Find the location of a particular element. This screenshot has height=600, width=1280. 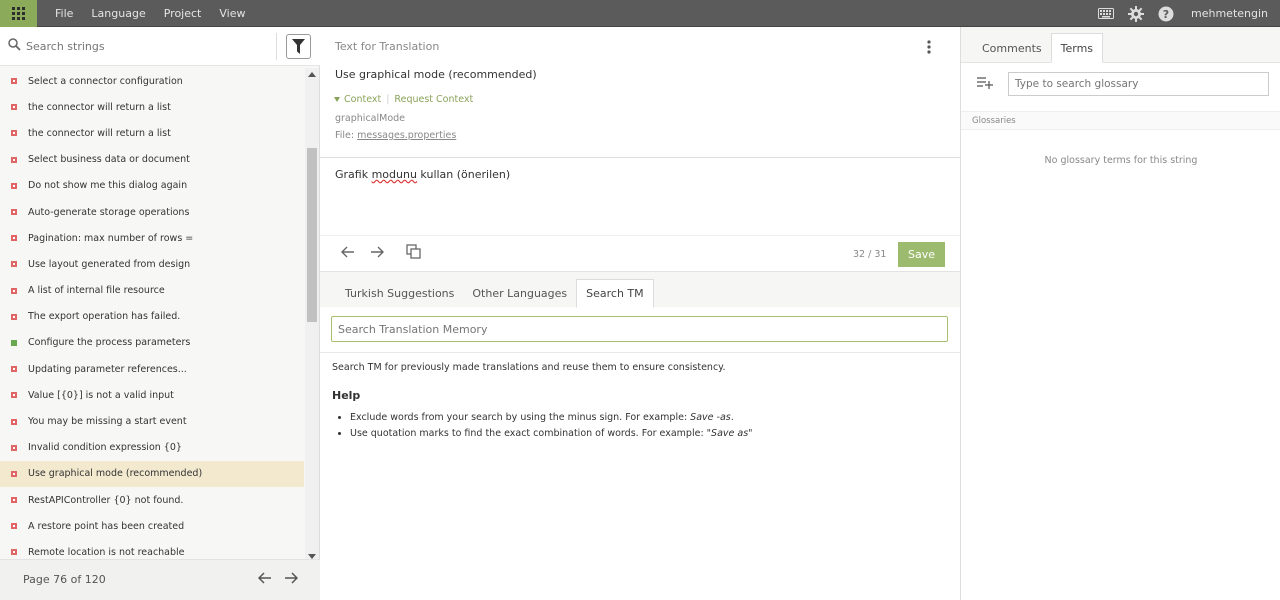

arrow-right-icon is located at coordinates (377, 252).